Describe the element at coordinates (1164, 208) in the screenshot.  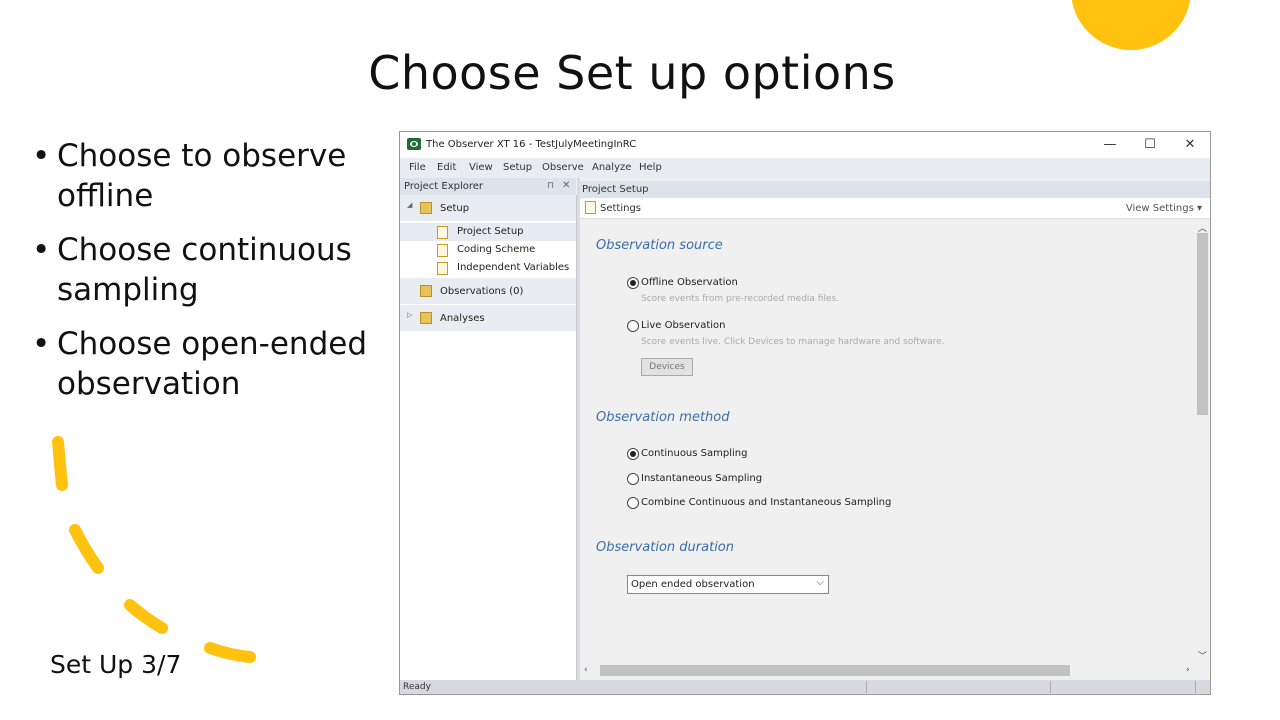
I see `view-settings-dropdown: View Settings ▾` at that location.